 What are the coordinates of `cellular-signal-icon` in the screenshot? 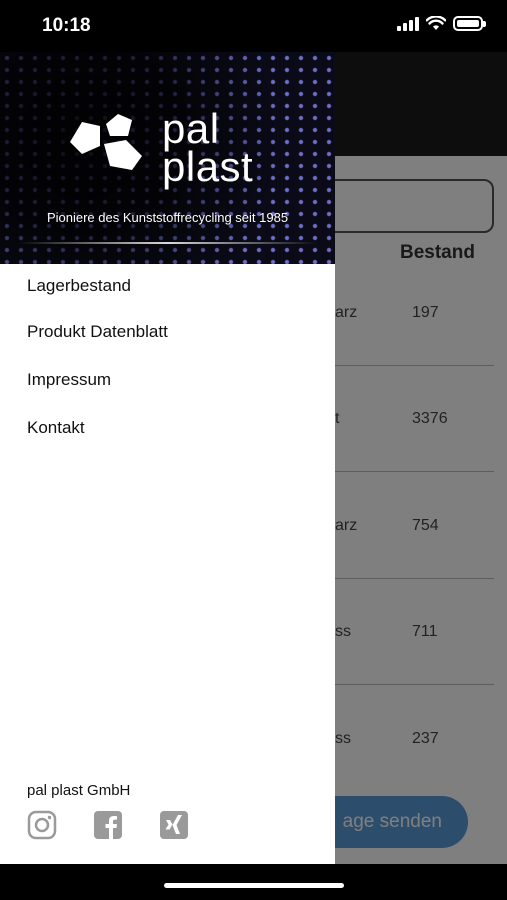 It's located at (408, 23).